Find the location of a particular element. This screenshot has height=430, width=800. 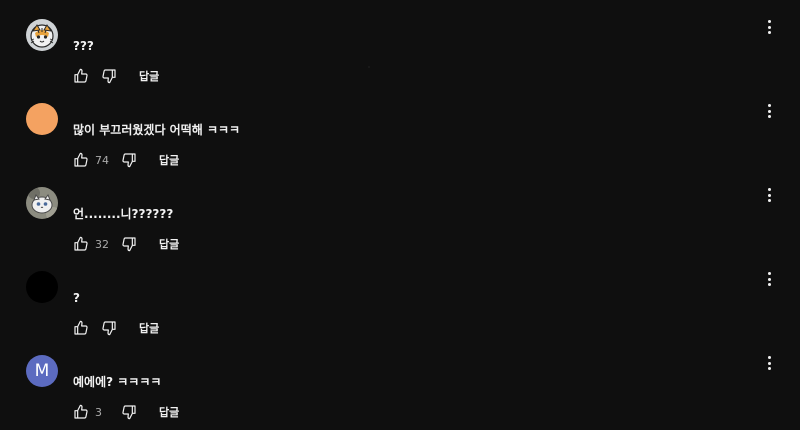

avatar: M is located at coordinates (42, 371).